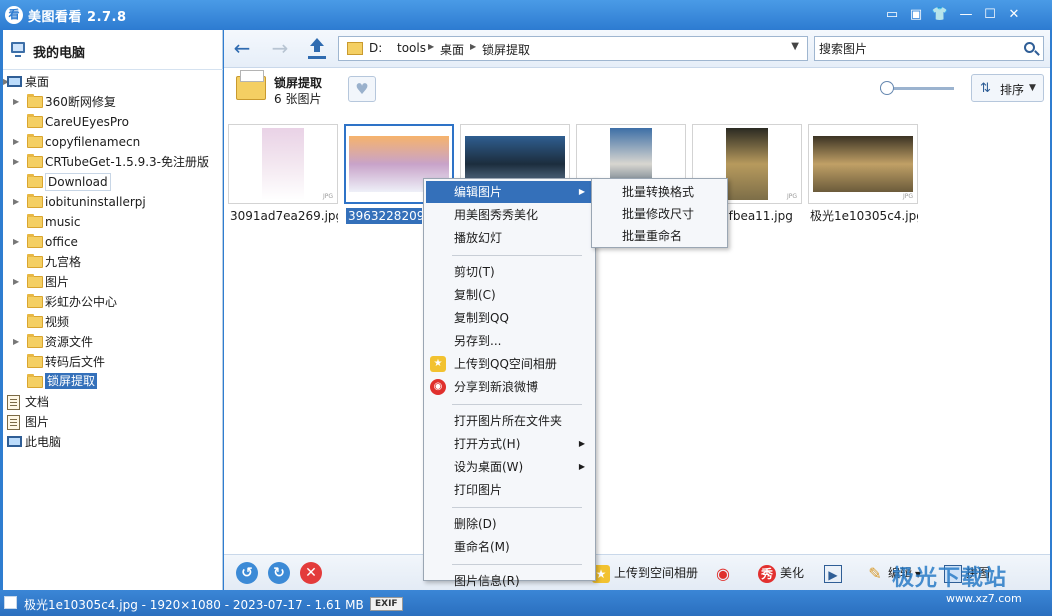  What do you see at coordinates (113, 322) in the screenshot?
I see `tree-item: 视频` at bounding box center [113, 322].